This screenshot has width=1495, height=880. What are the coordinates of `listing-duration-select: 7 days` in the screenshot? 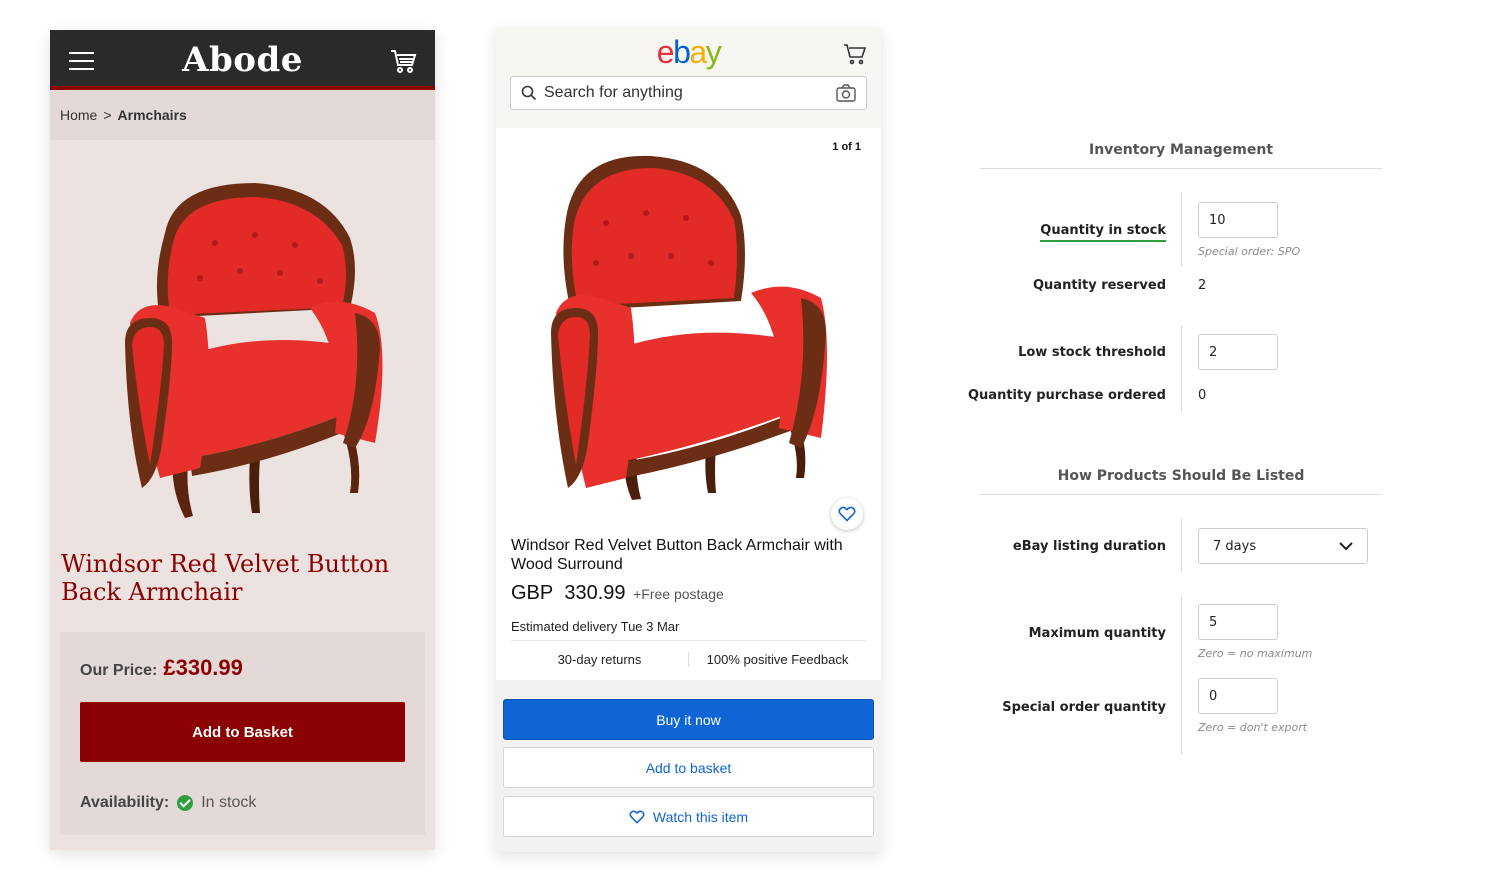 It's located at (1283, 546).